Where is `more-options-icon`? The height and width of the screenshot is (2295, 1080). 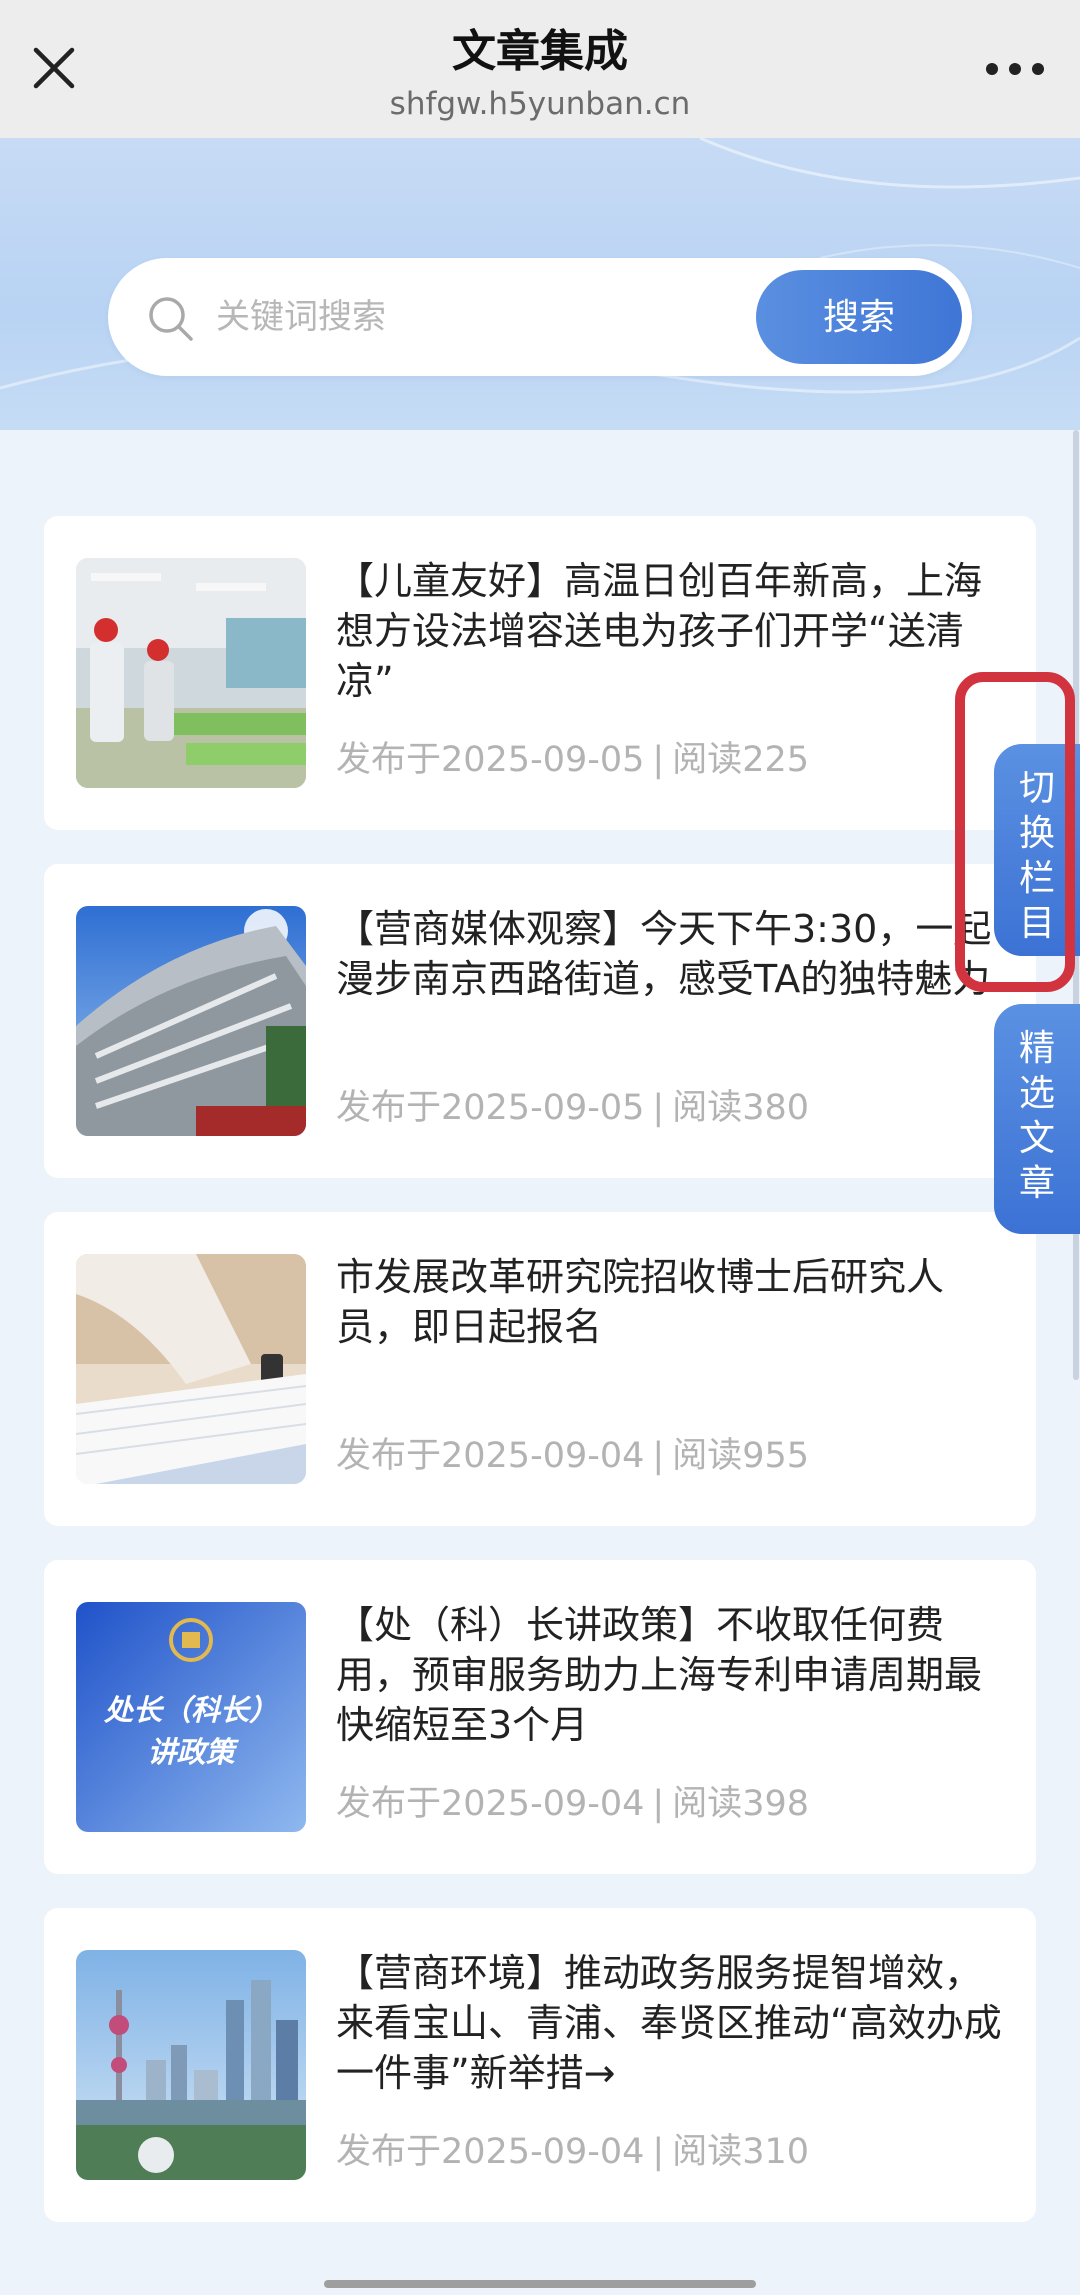 more-options-icon is located at coordinates (1015, 69).